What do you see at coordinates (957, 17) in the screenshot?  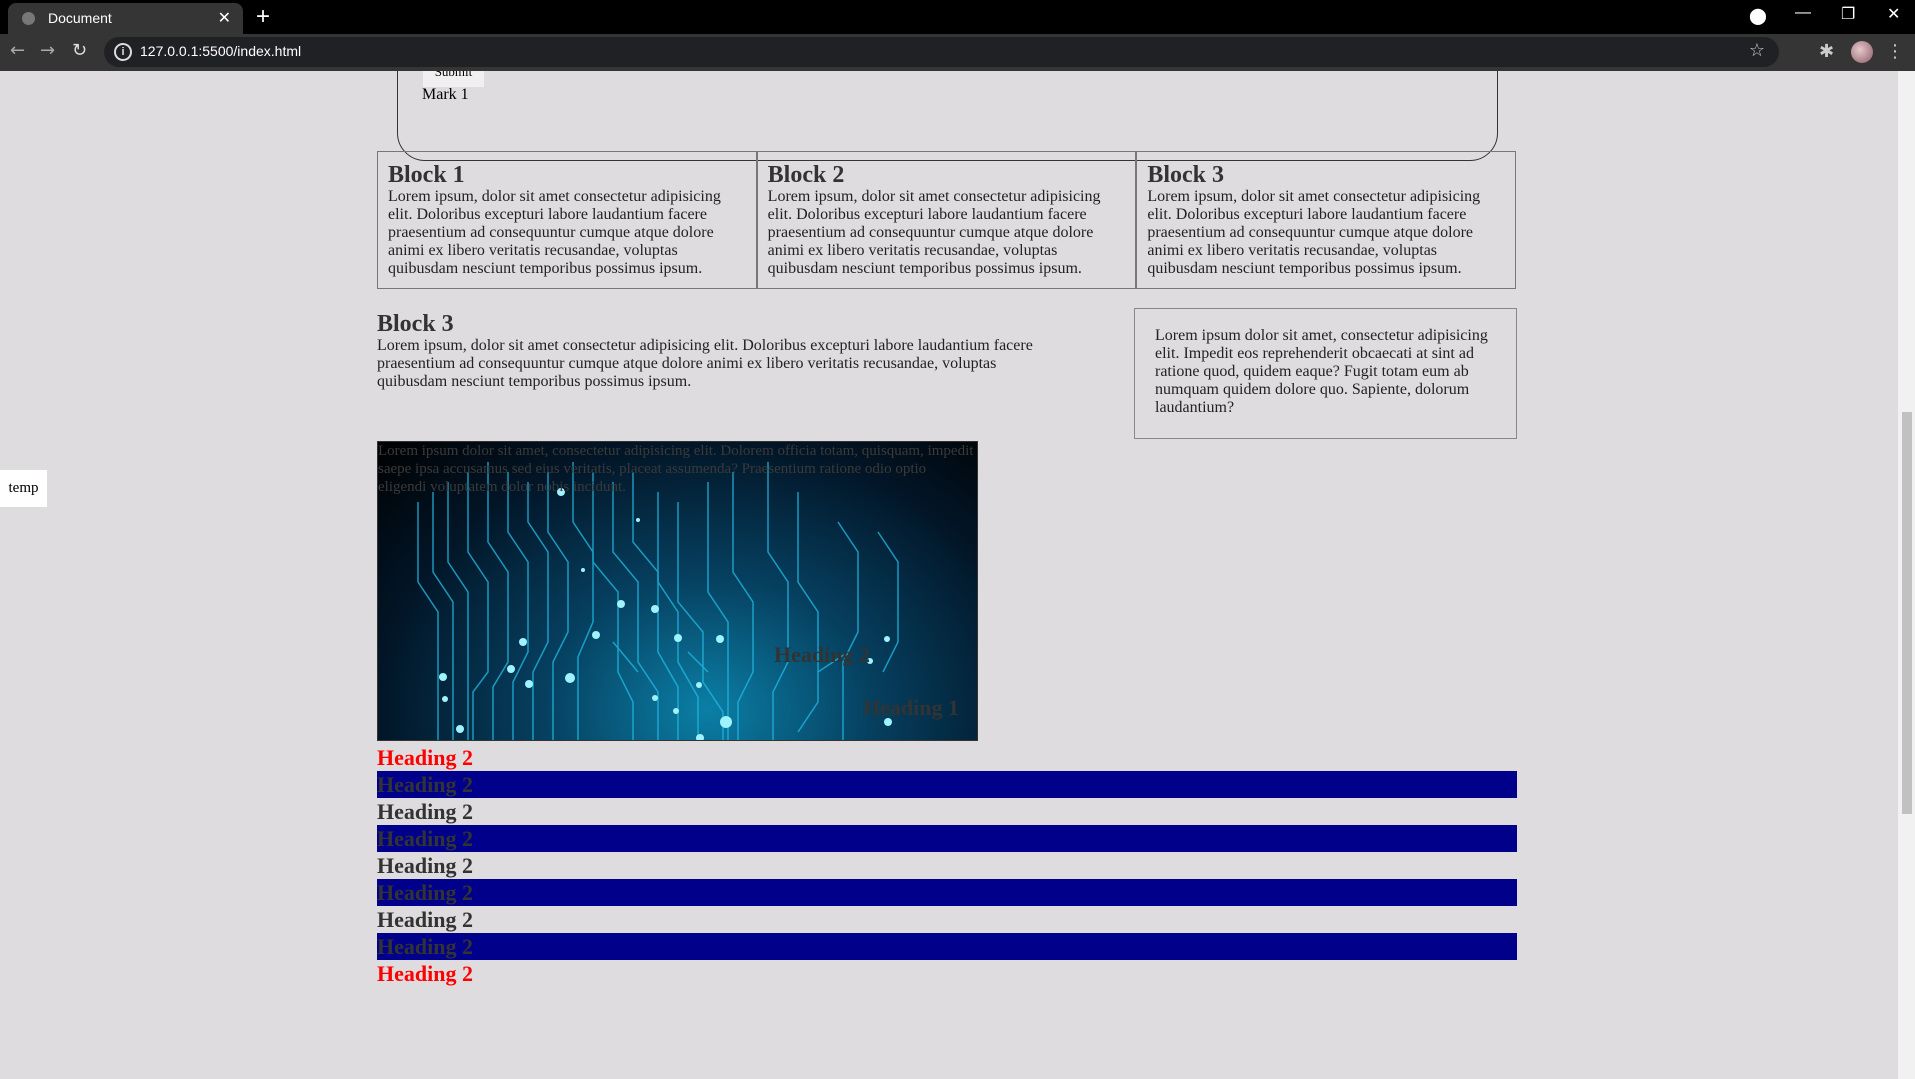 I see `tab-bar: Document ✕ + ⬤ — ❐ ✕` at bounding box center [957, 17].